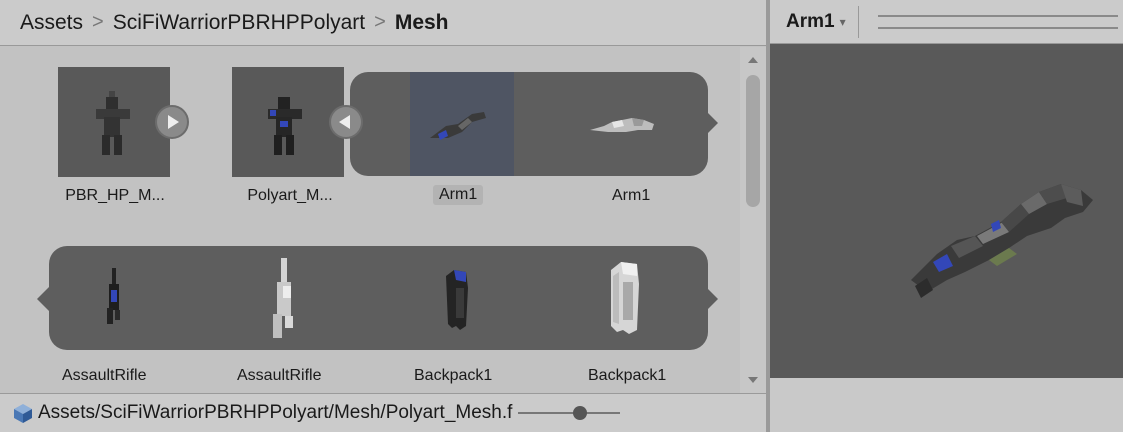 Image resolution: width=1123 pixels, height=432 pixels. I want to click on scroll-up-arrow-icon, so click(753, 60).